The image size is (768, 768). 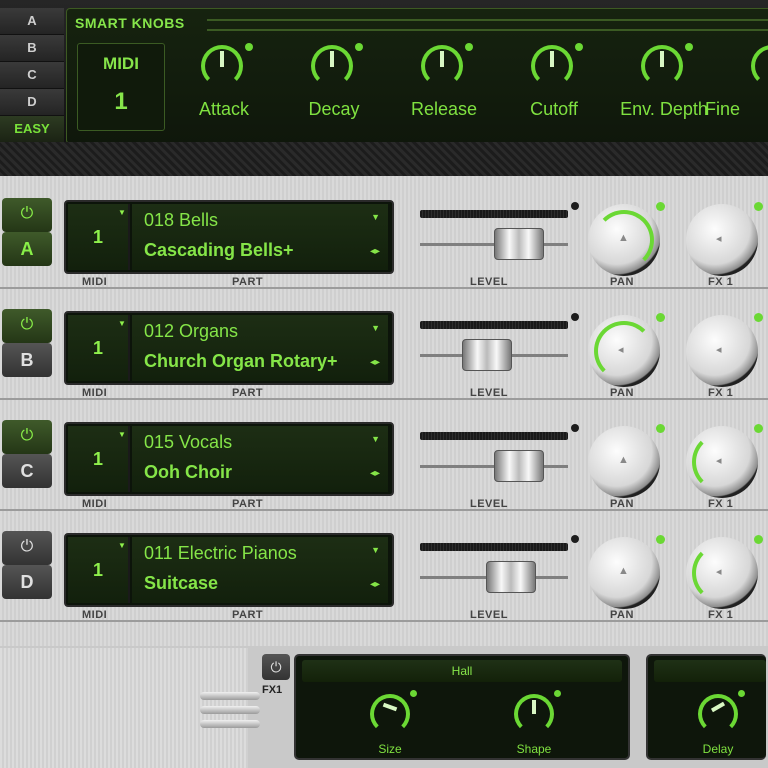 I want to click on pan-knob-a: ▲, so click(x=624, y=240).